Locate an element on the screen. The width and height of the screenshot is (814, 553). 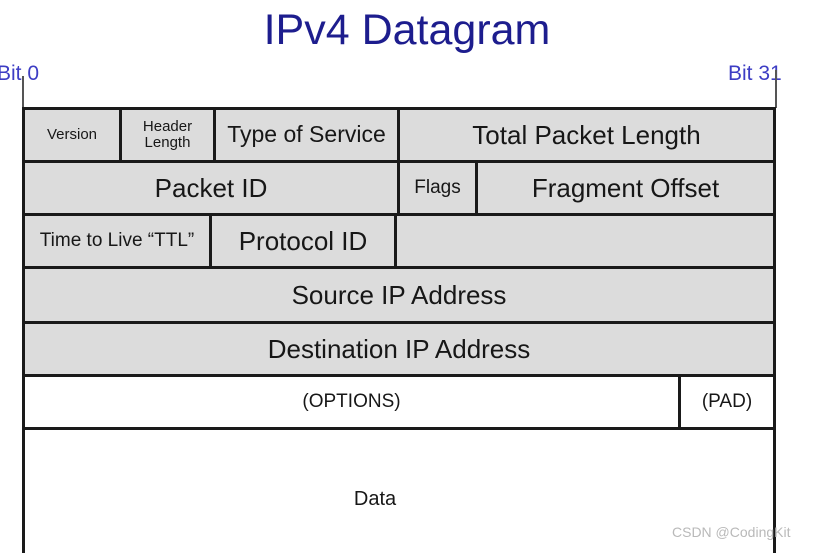
header-row-4: Source IP Address is located at coordinates (399, 293).